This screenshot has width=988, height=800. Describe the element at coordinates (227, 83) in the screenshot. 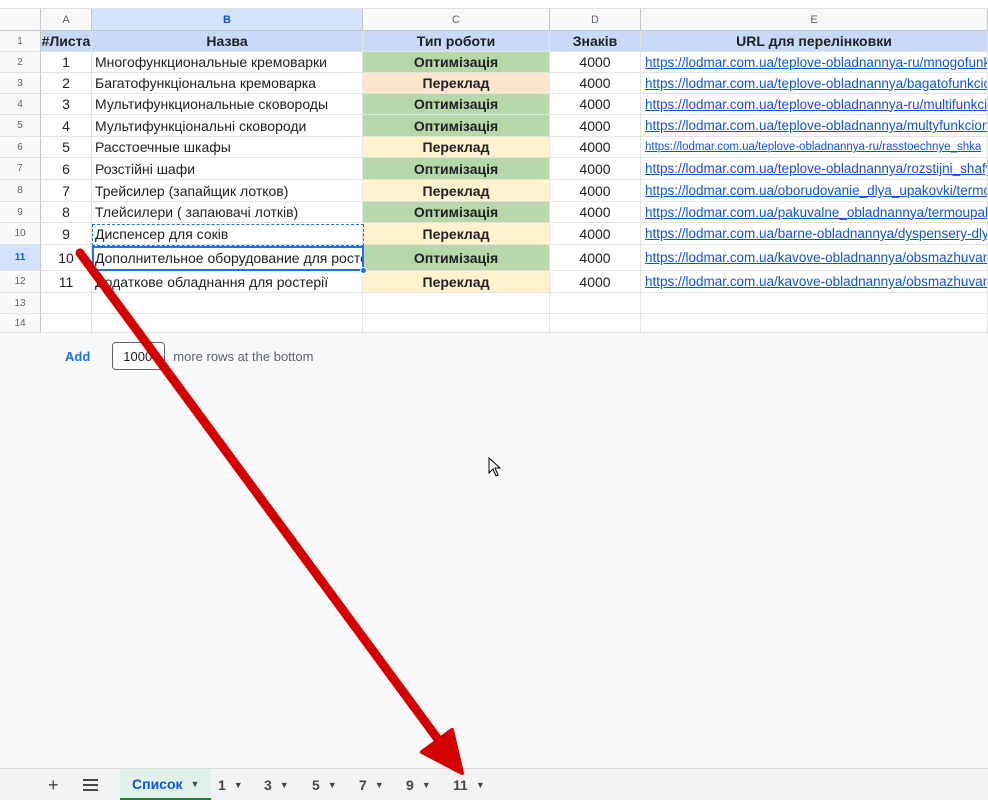

I see `cell-name: Багатофункціональна кремоварка` at that location.